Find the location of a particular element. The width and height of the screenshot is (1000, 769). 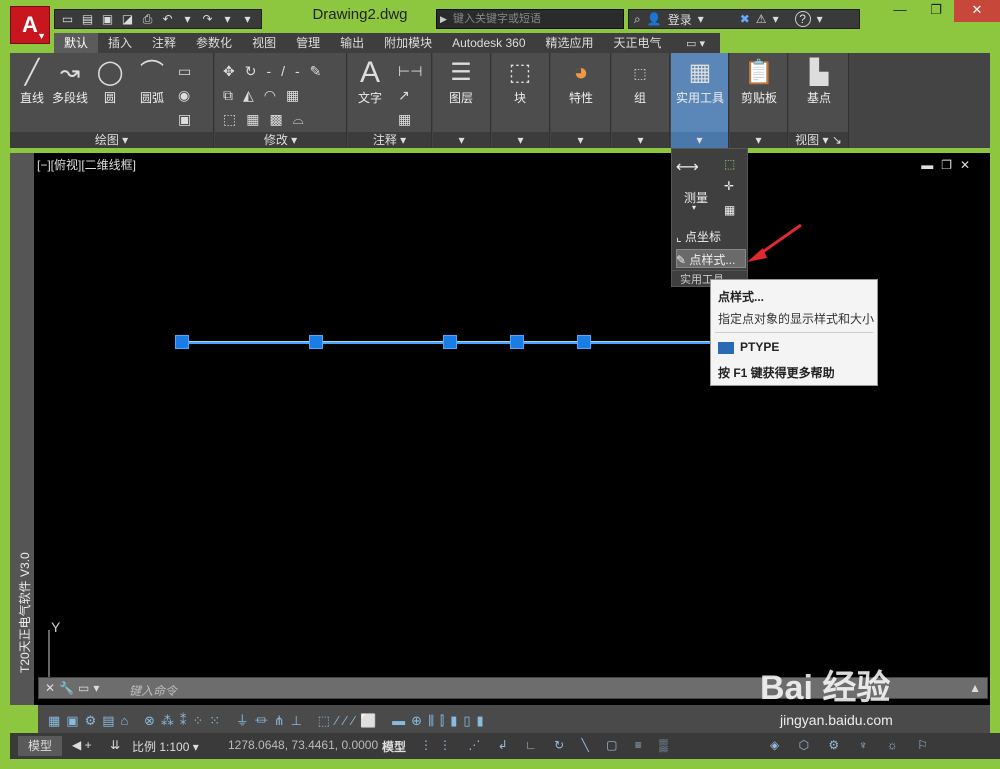

drafting-aids: ⋮⋮ ⋰ ↲ ∟ ↻ ╲ ▢ ≡ ▒ is located at coordinates (547, 745).